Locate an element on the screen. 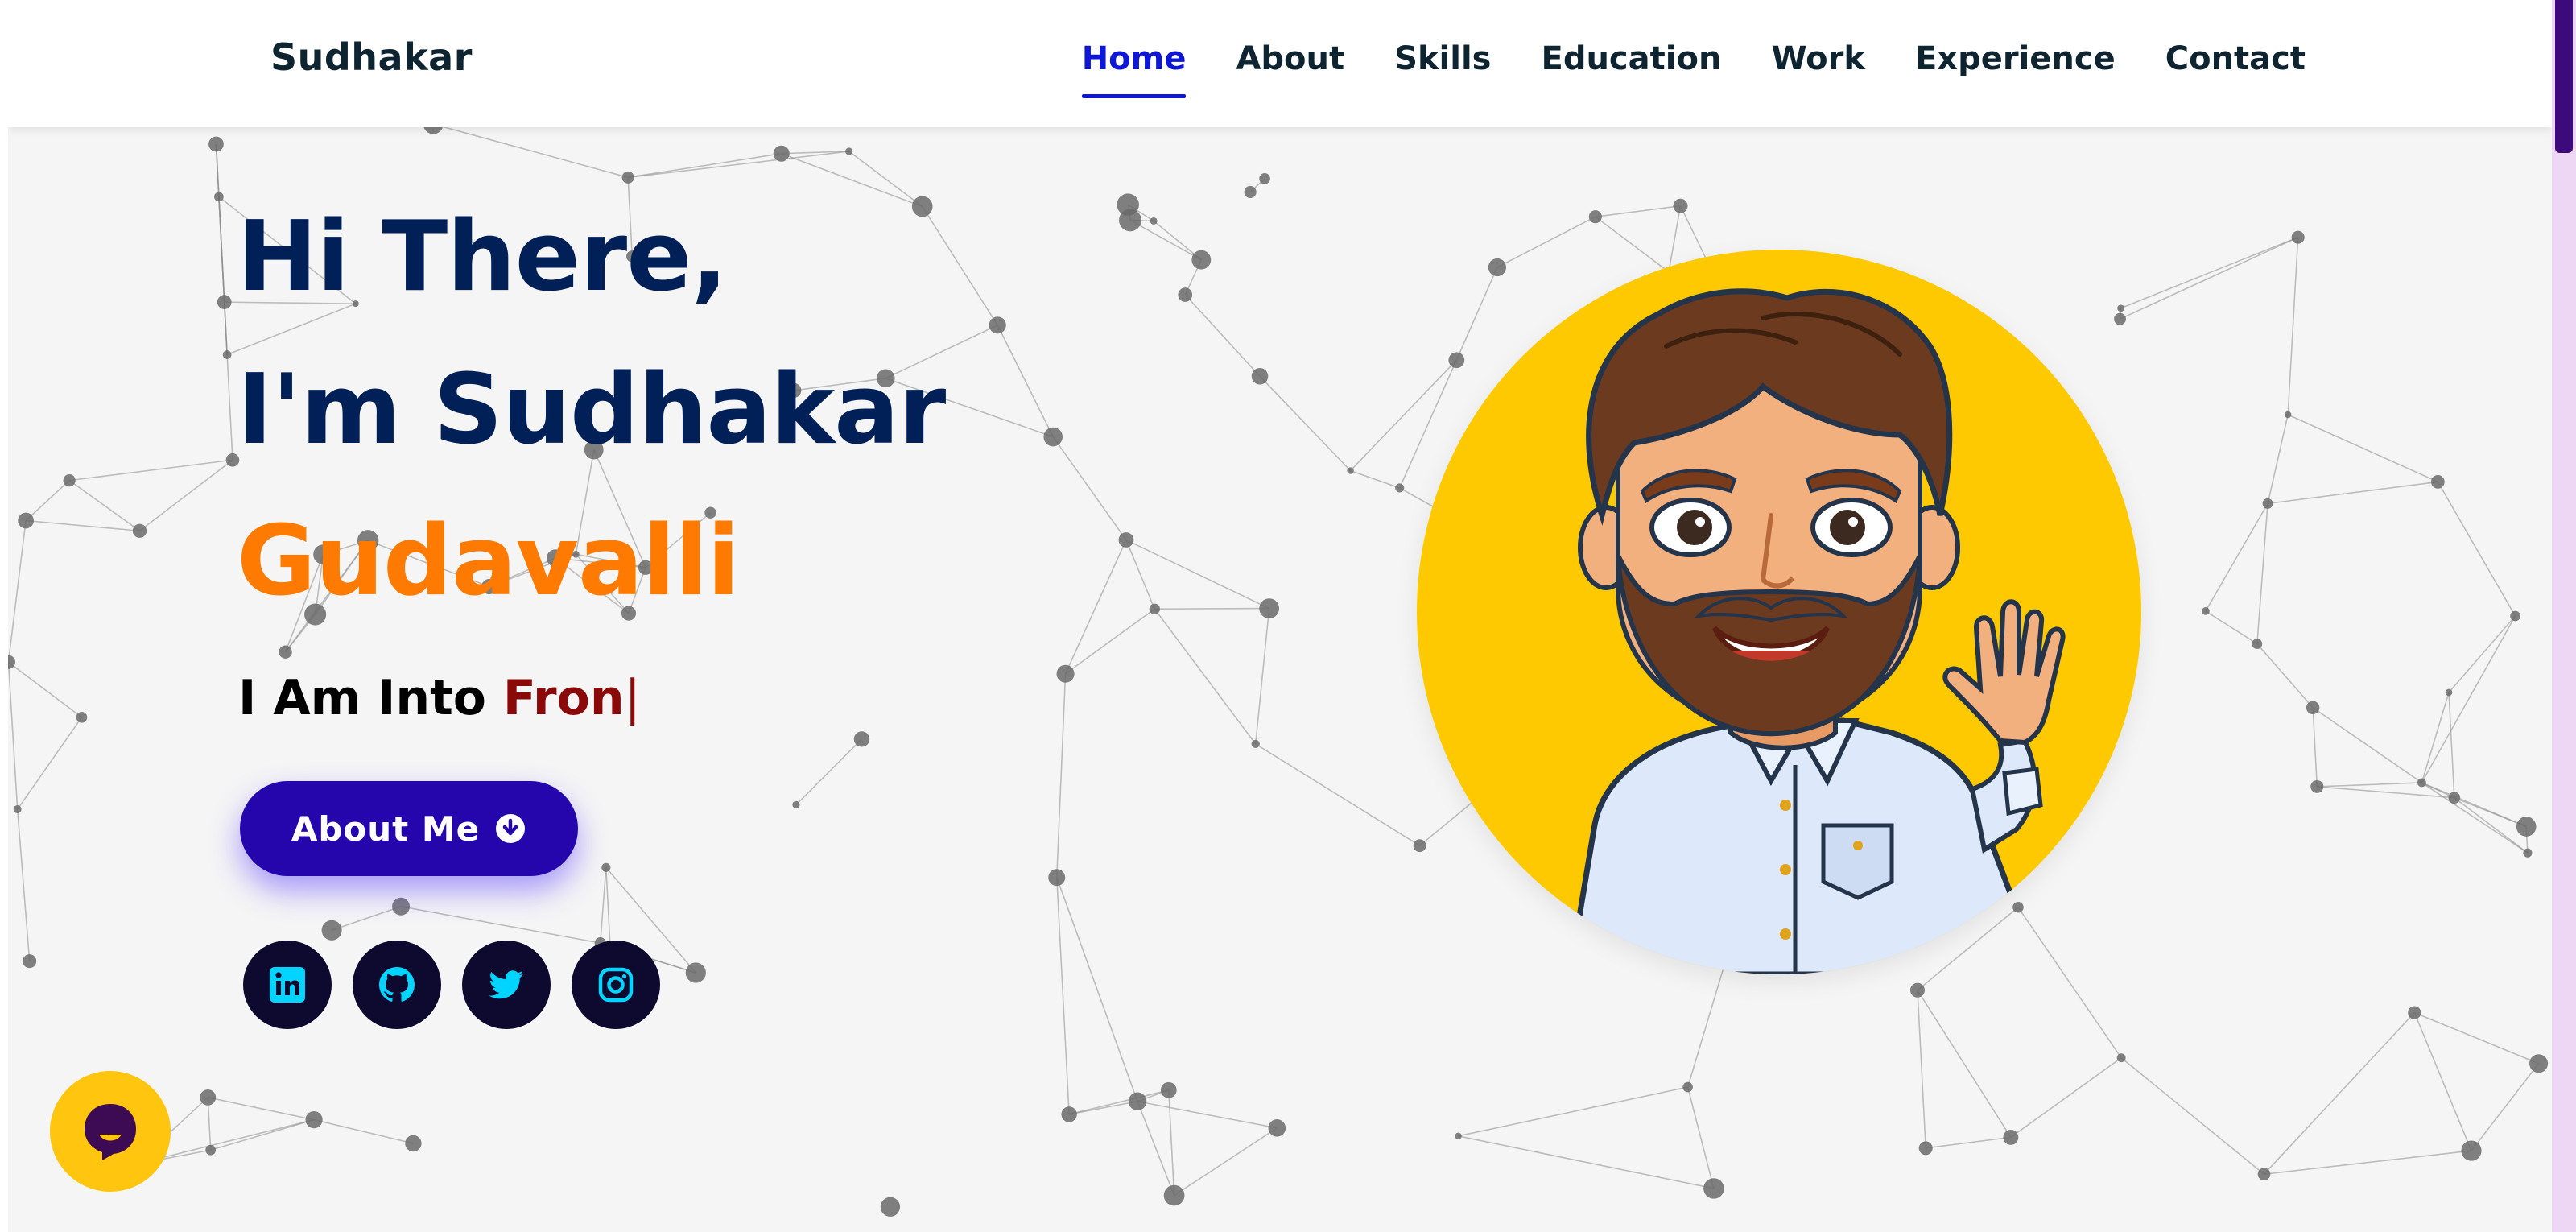  typing-text: I Am Into Fron| is located at coordinates (439, 698).